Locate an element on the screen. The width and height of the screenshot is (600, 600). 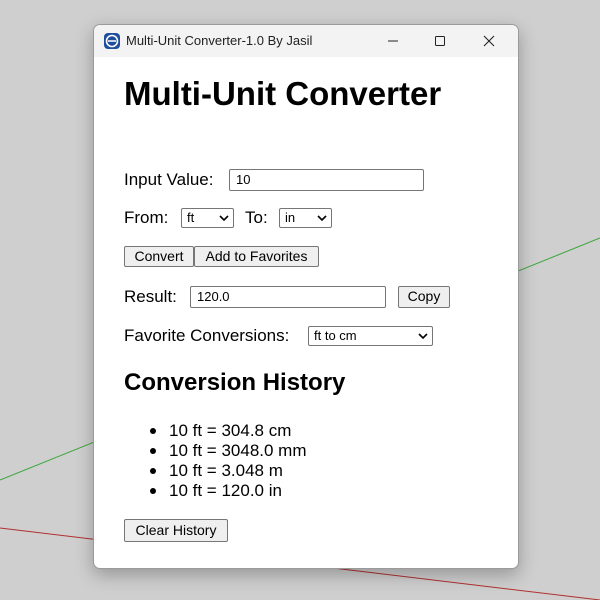
close-icon is located at coordinates (489, 41).